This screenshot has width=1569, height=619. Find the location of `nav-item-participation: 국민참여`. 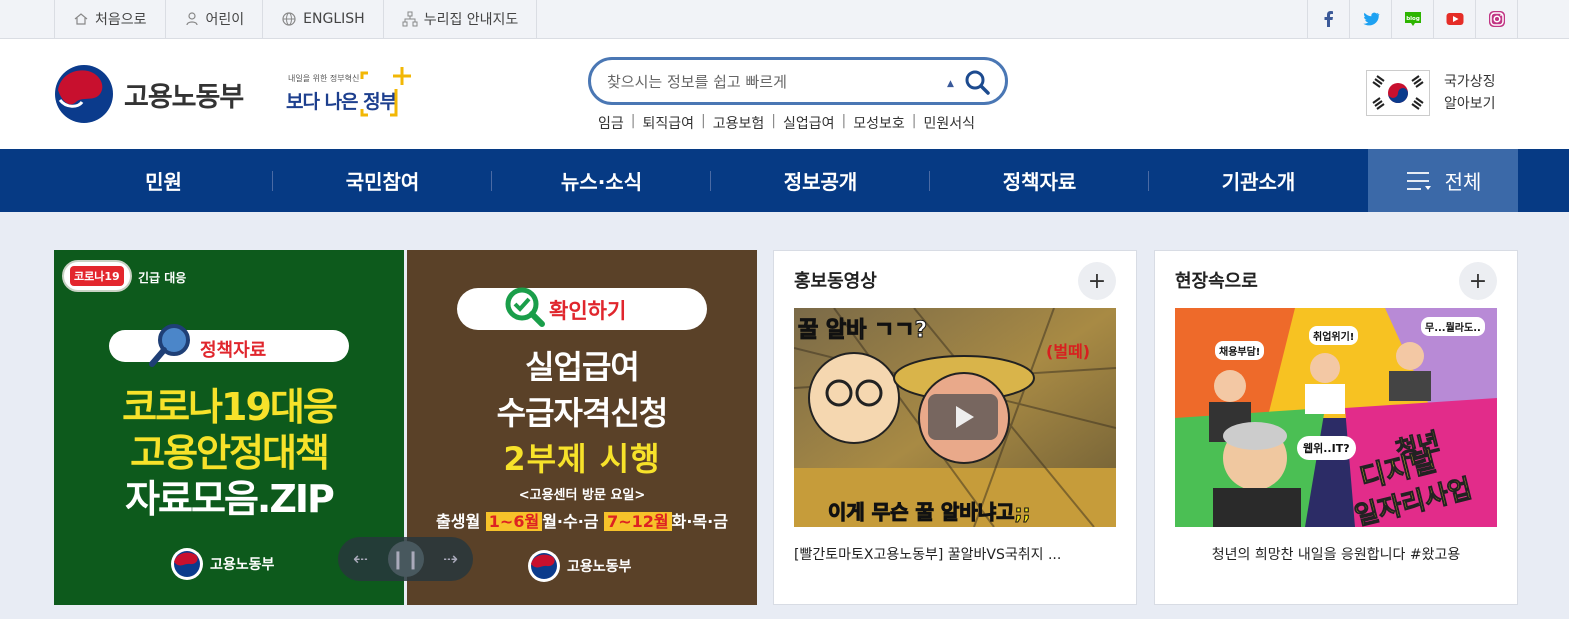

nav-item-participation: 국민참여 is located at coordinates (382, 180).